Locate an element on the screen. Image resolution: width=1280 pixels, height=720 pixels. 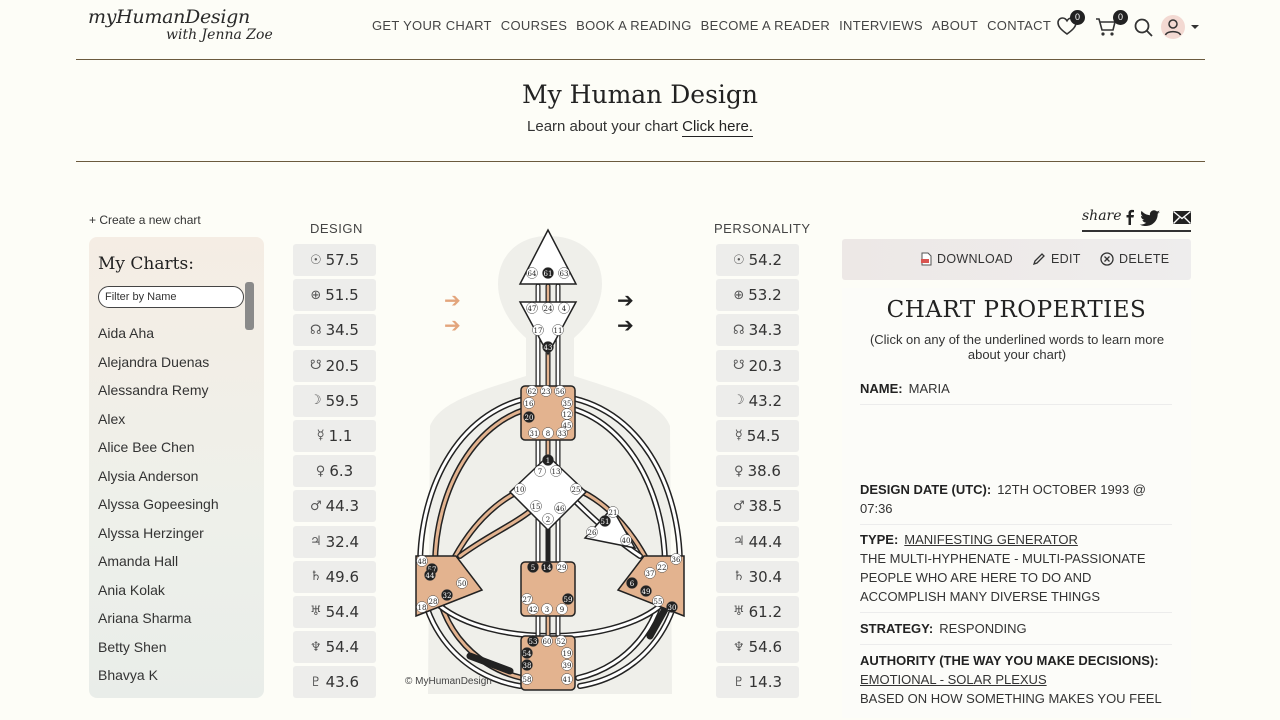
gate-number: 56 is located at coordinates (560, 392).